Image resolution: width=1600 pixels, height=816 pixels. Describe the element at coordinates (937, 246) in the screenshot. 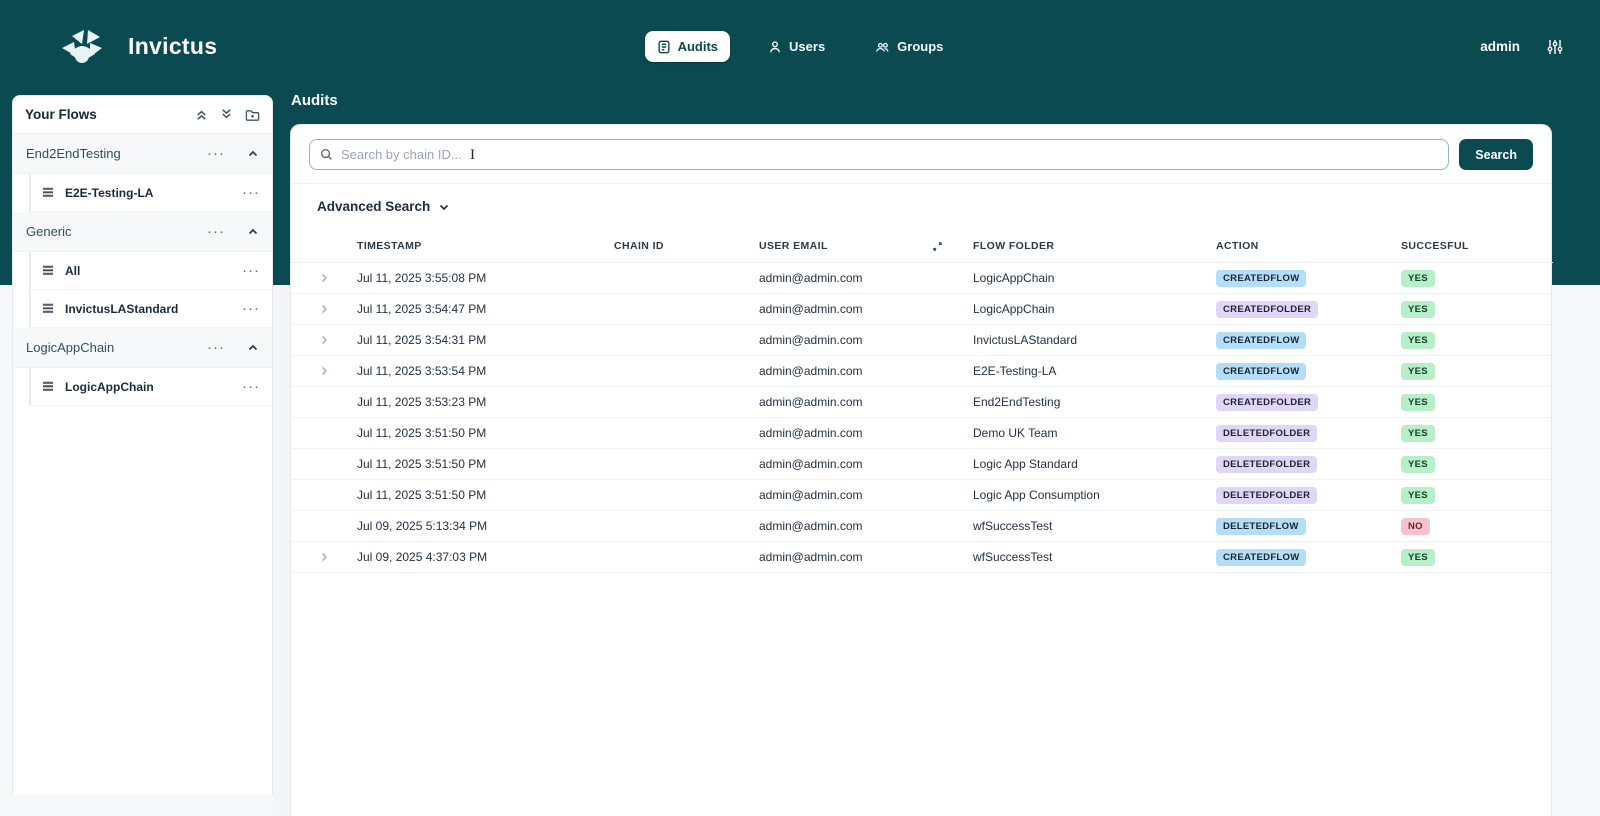

I see `resize-arrows-icon` at that location.